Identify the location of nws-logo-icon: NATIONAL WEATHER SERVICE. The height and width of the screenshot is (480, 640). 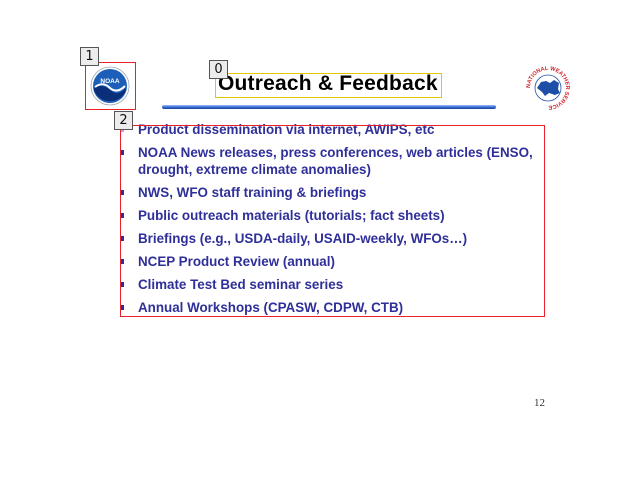
(548, 88).